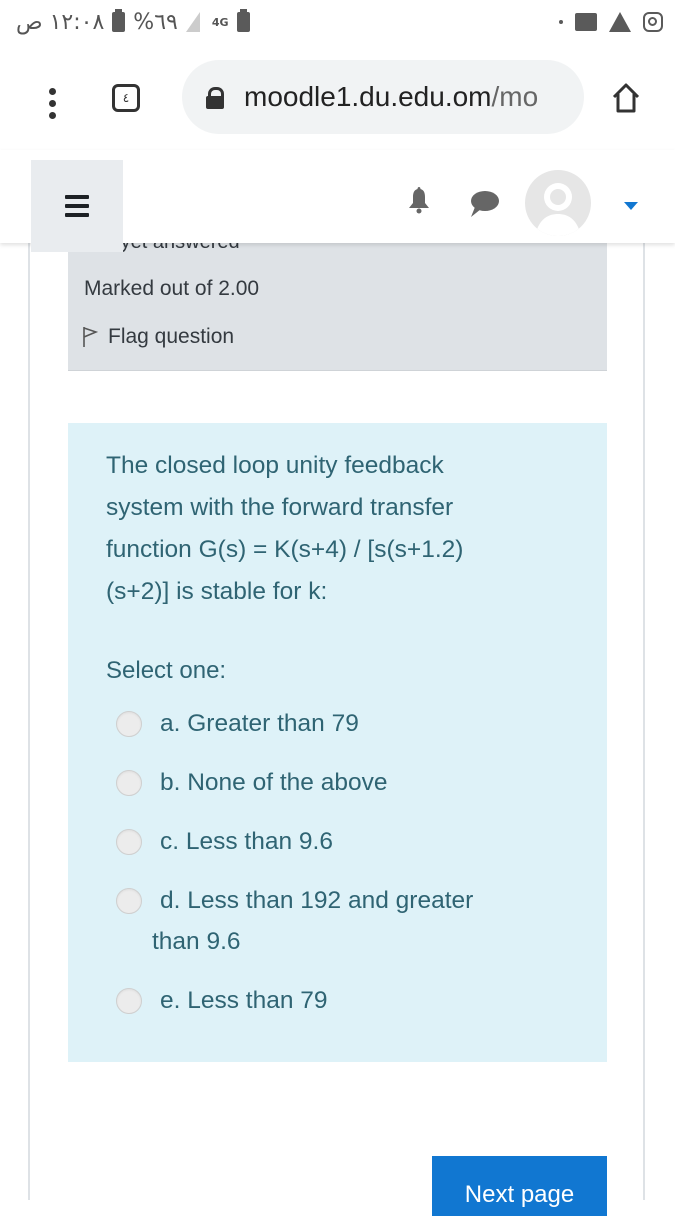  Describe the element at coordinates (155, 22) in the screenshot. I see `battery-percent: %٦٩` at that location.